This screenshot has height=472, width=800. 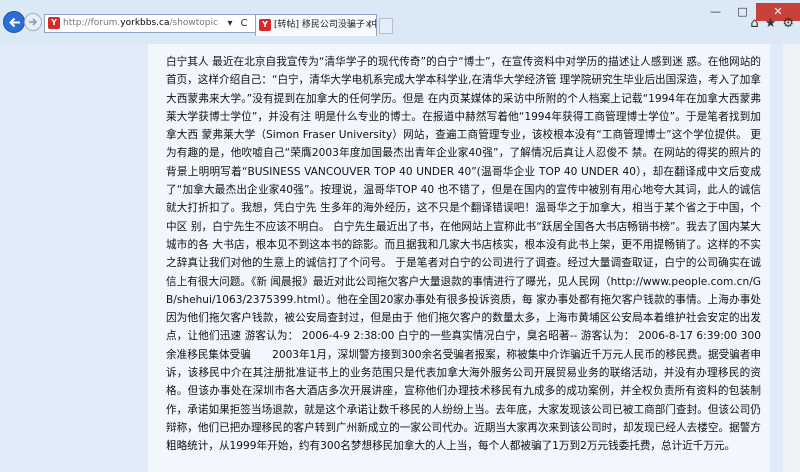 I want to click on site-favicon-icon: Y, so click(x=54, y=22).